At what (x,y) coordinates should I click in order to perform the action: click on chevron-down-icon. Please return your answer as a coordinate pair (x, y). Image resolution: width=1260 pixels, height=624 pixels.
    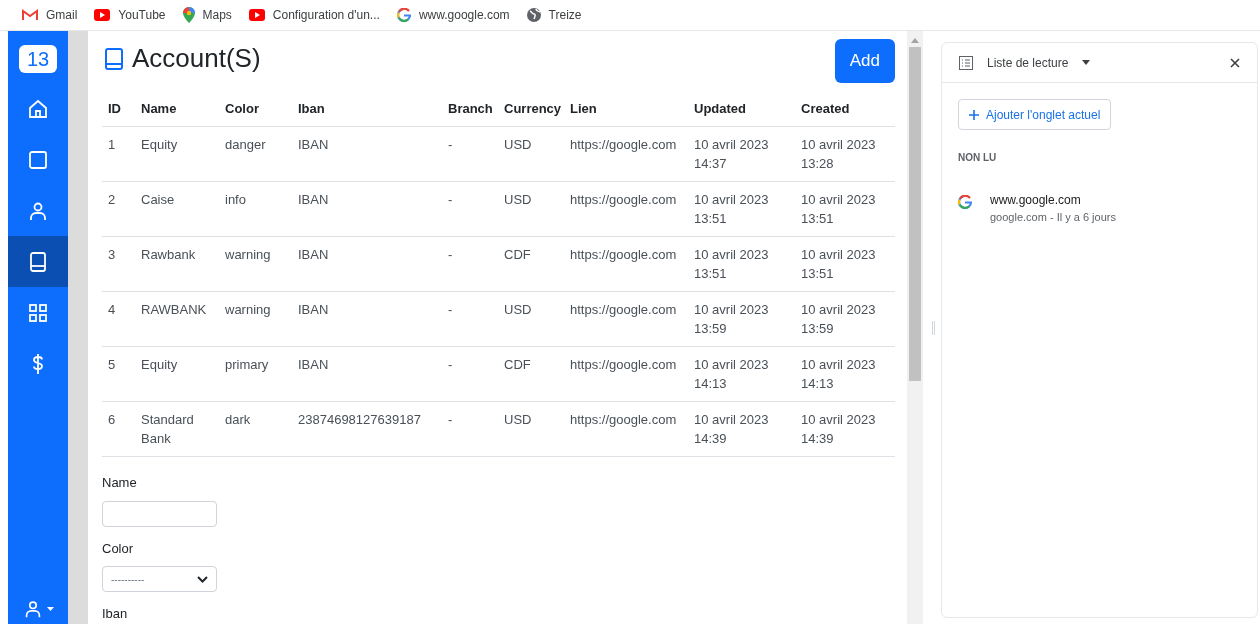
    Looking at the image, I should click on (202, 579).